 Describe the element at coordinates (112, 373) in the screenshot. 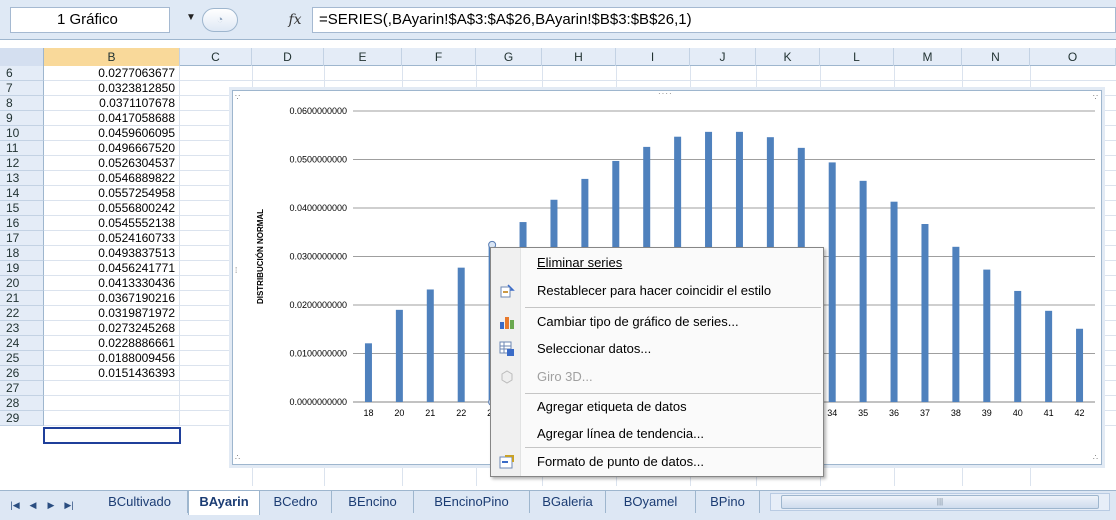

I see `cell-b: 0.0151436393` at that location.